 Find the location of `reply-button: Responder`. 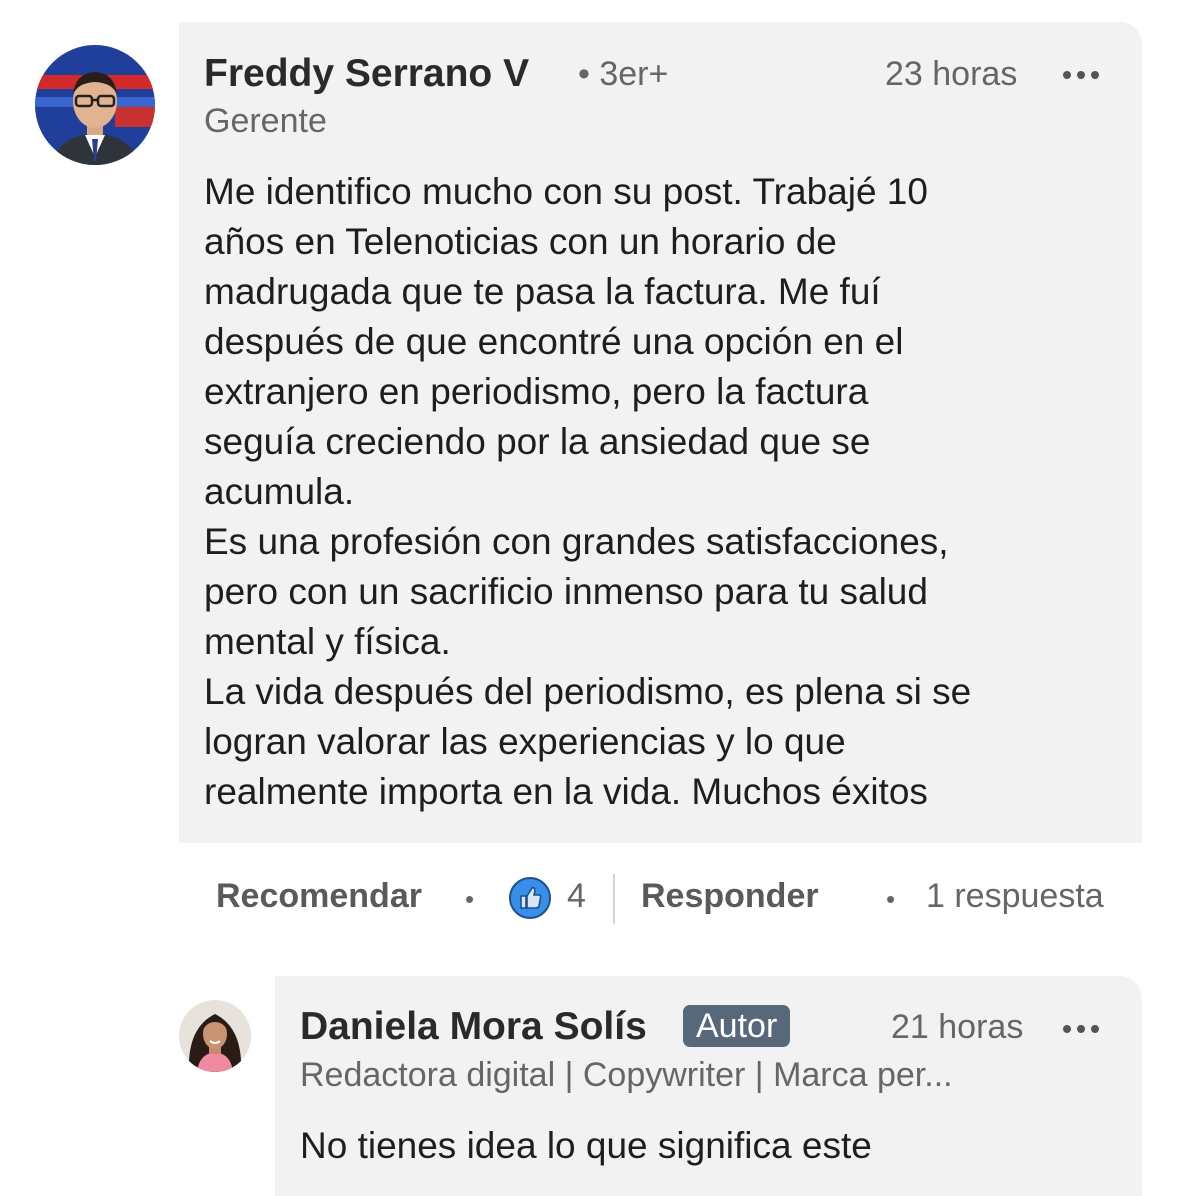

reply-button: Responder is located at coordinates (730, 896).